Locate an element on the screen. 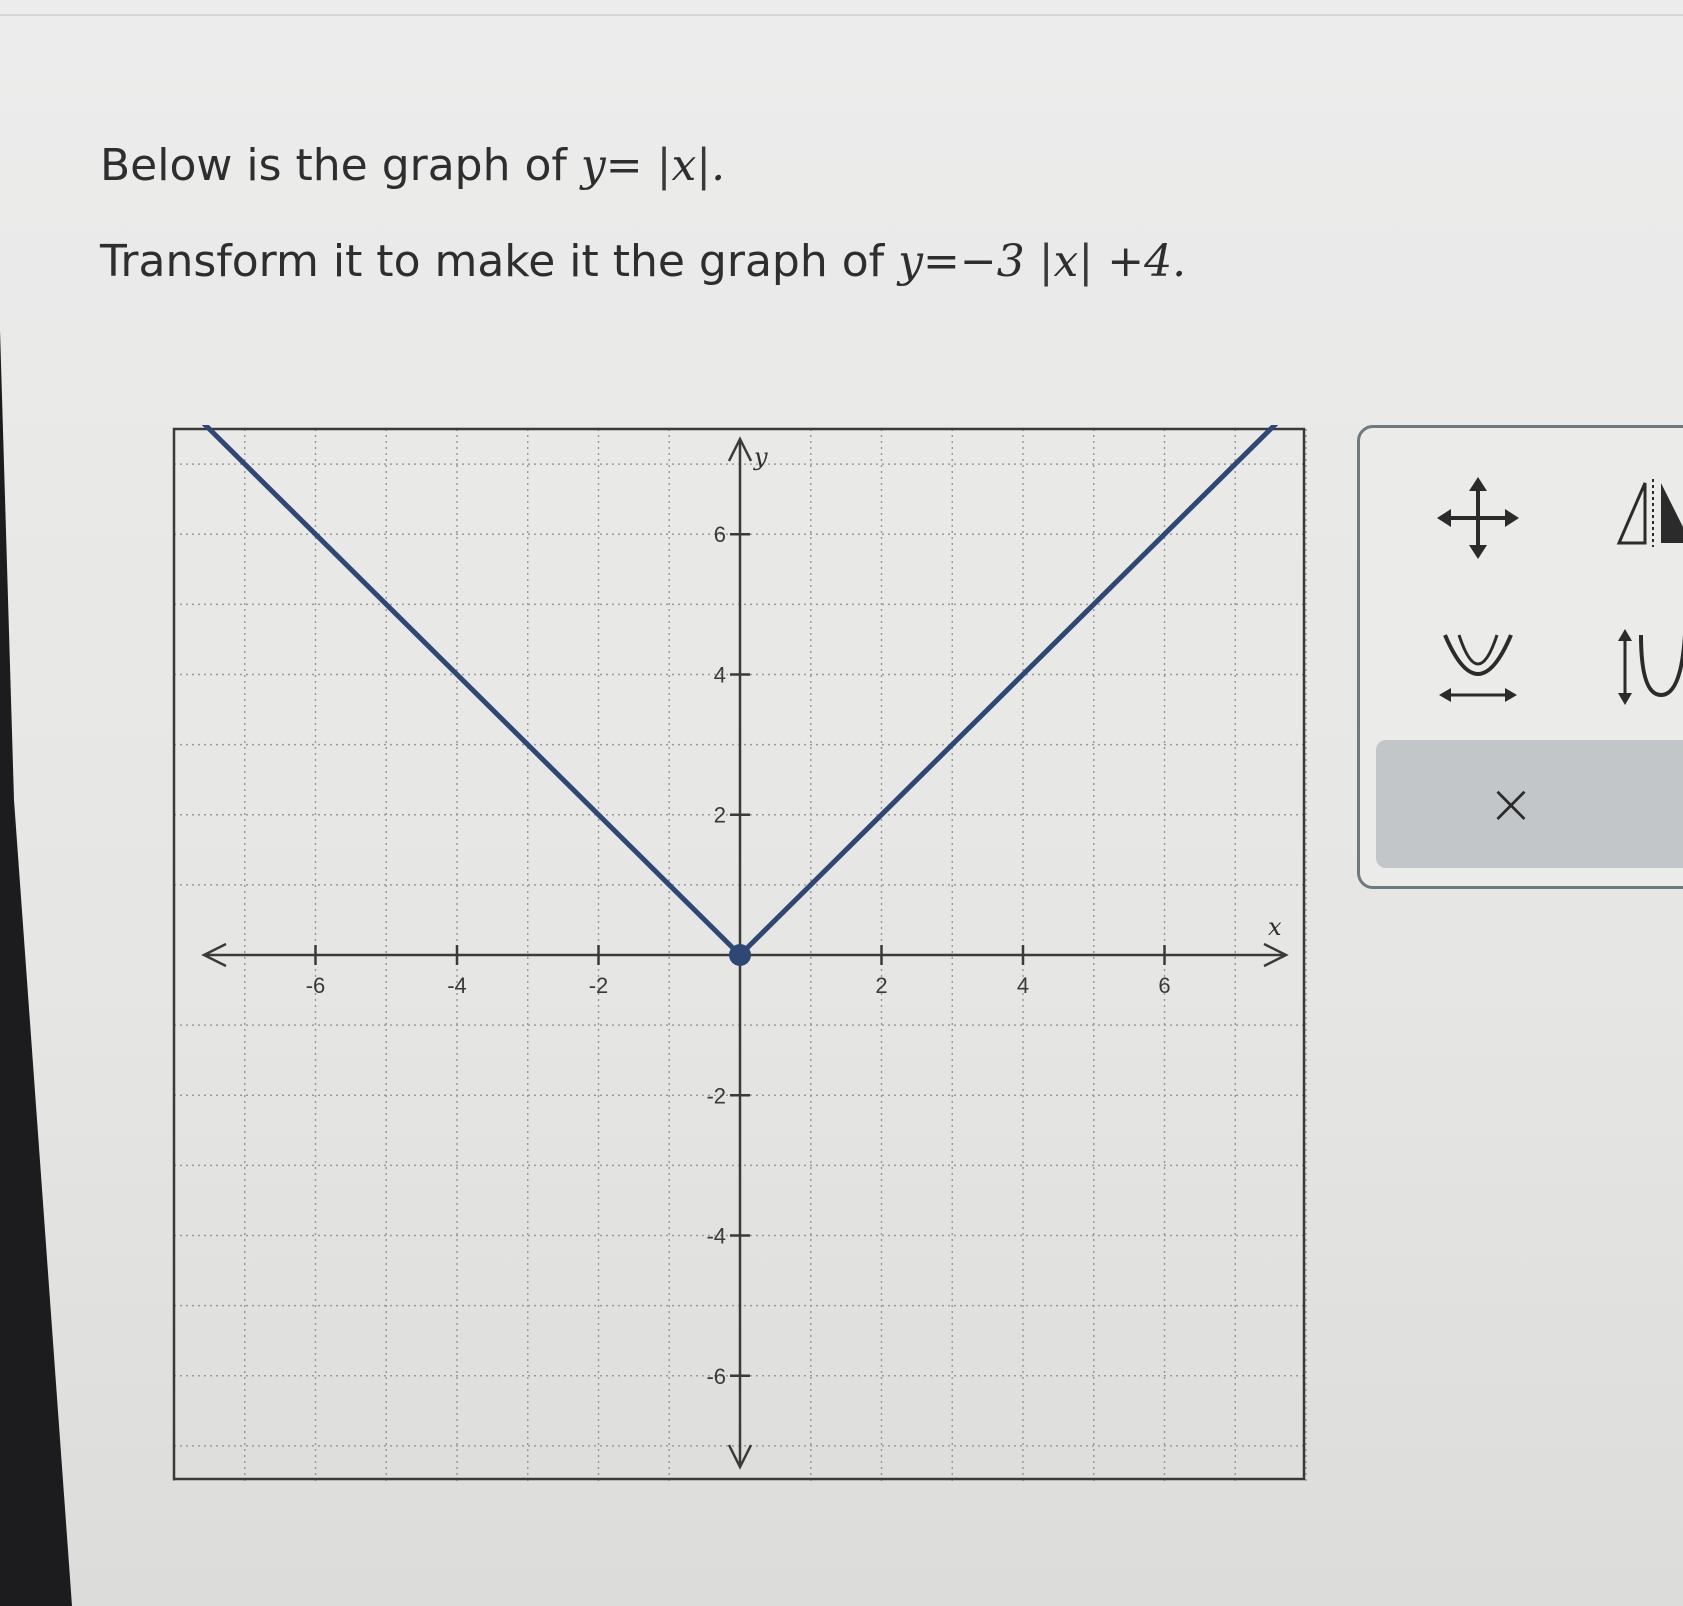  move-icon is located at coordinates (1478, 518).